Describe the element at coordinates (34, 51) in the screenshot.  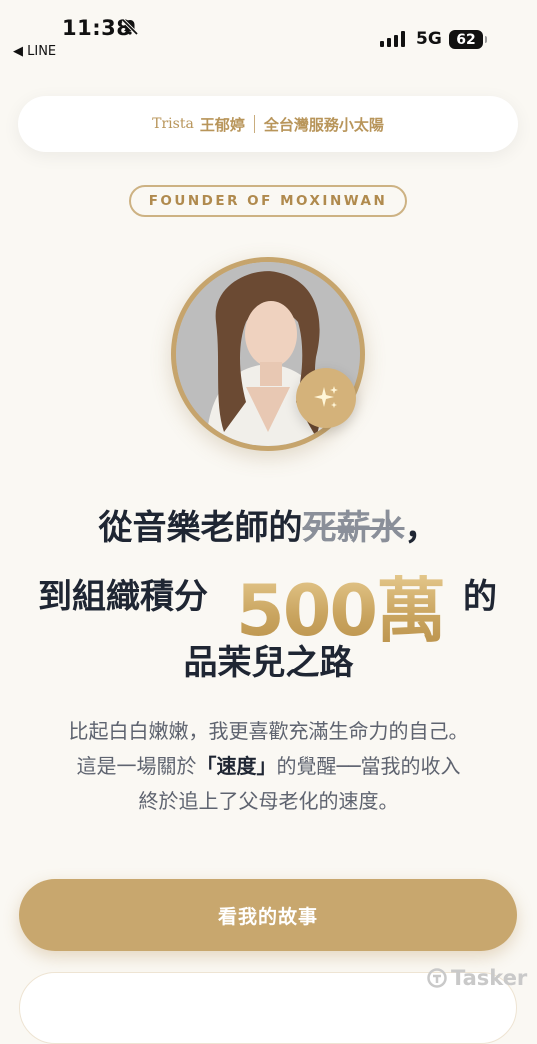
I see `back-to-line-link: ◀ LINE` at that location.